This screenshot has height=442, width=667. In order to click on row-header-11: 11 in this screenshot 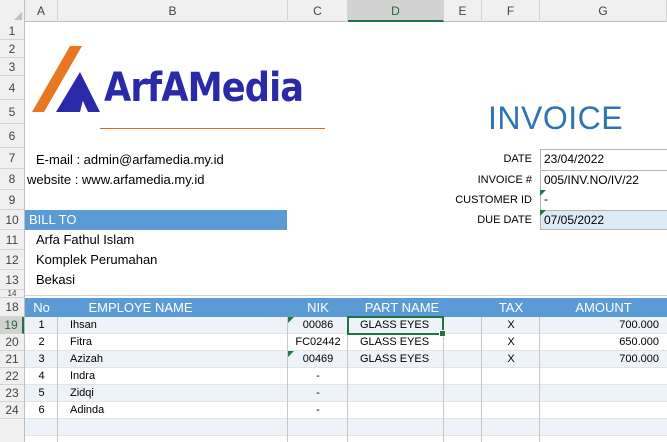, I will do `click(12, 240)`.